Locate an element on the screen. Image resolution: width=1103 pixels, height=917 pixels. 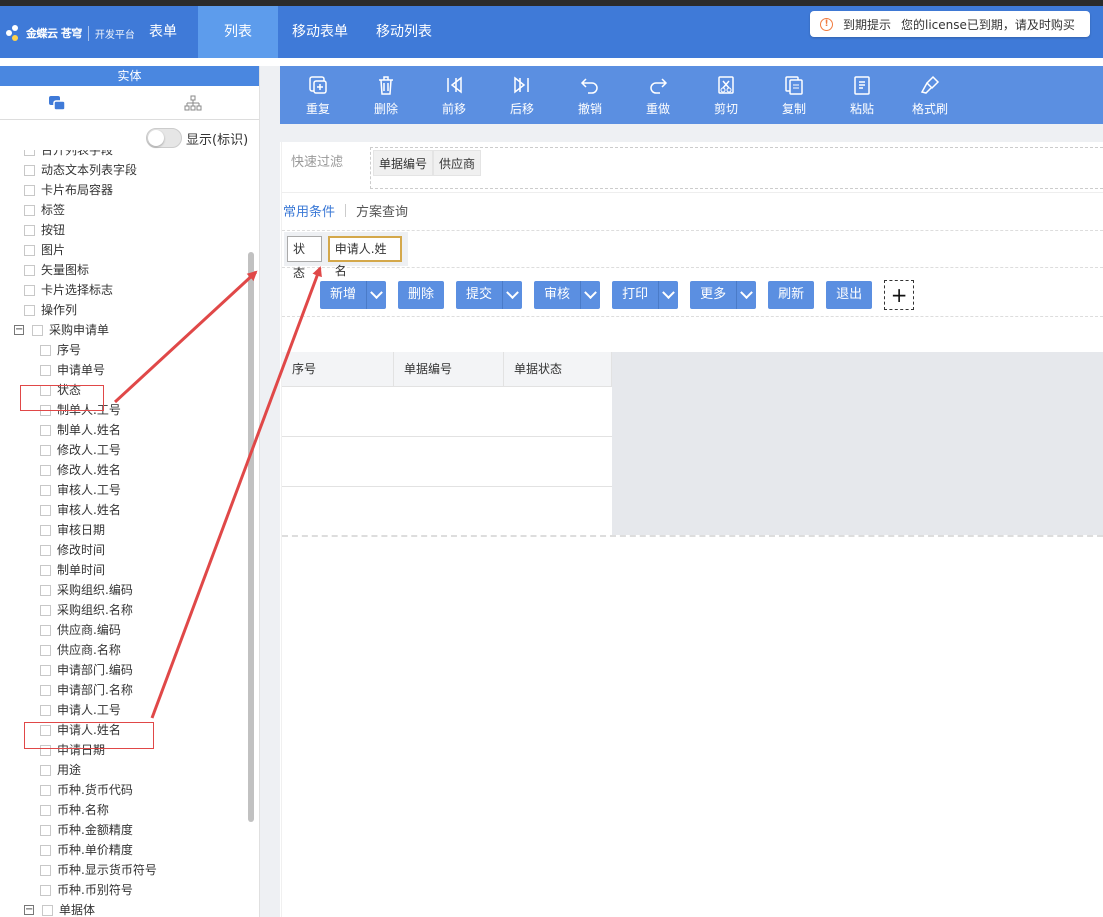
action-button: 退出 is located at coordinates (849, 295).